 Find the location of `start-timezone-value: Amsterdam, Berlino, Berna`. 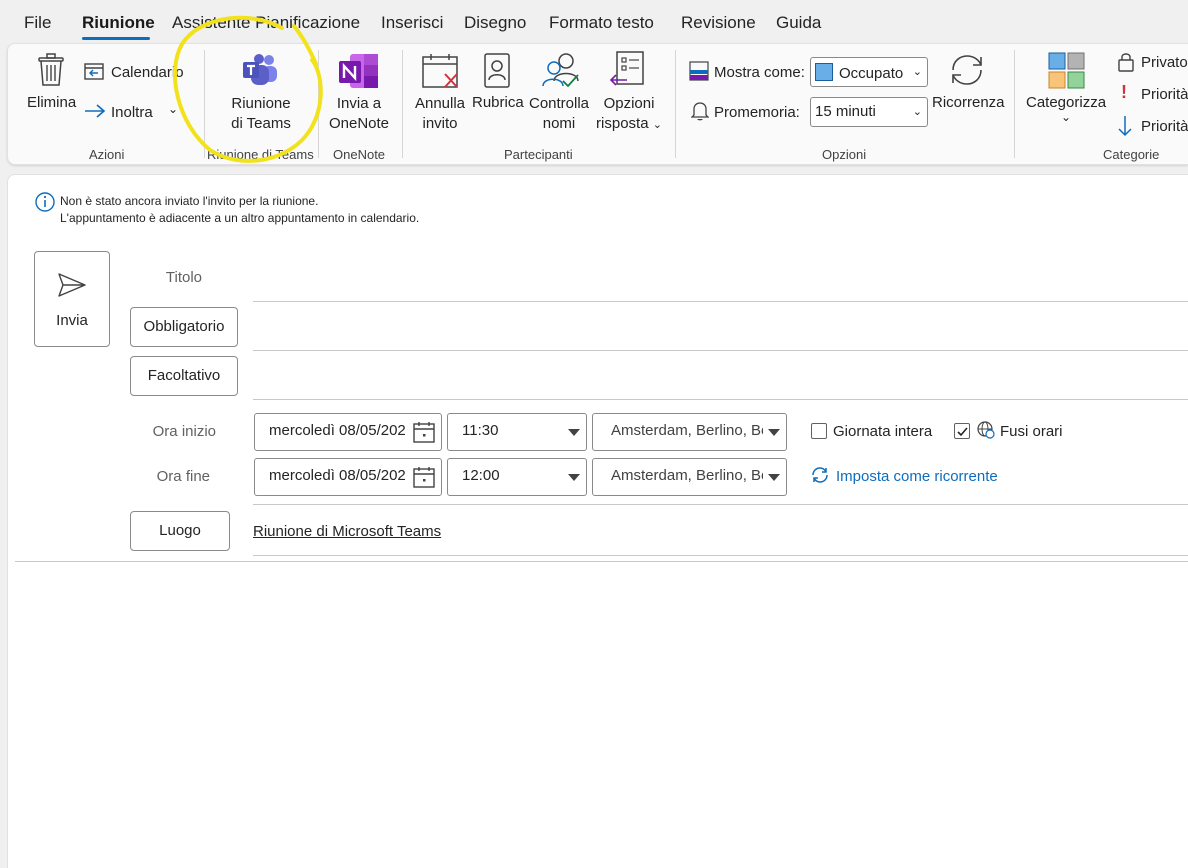

start-timezone-value: Amsterdam, Berlino, Berna is located at coordinates (687, 430).